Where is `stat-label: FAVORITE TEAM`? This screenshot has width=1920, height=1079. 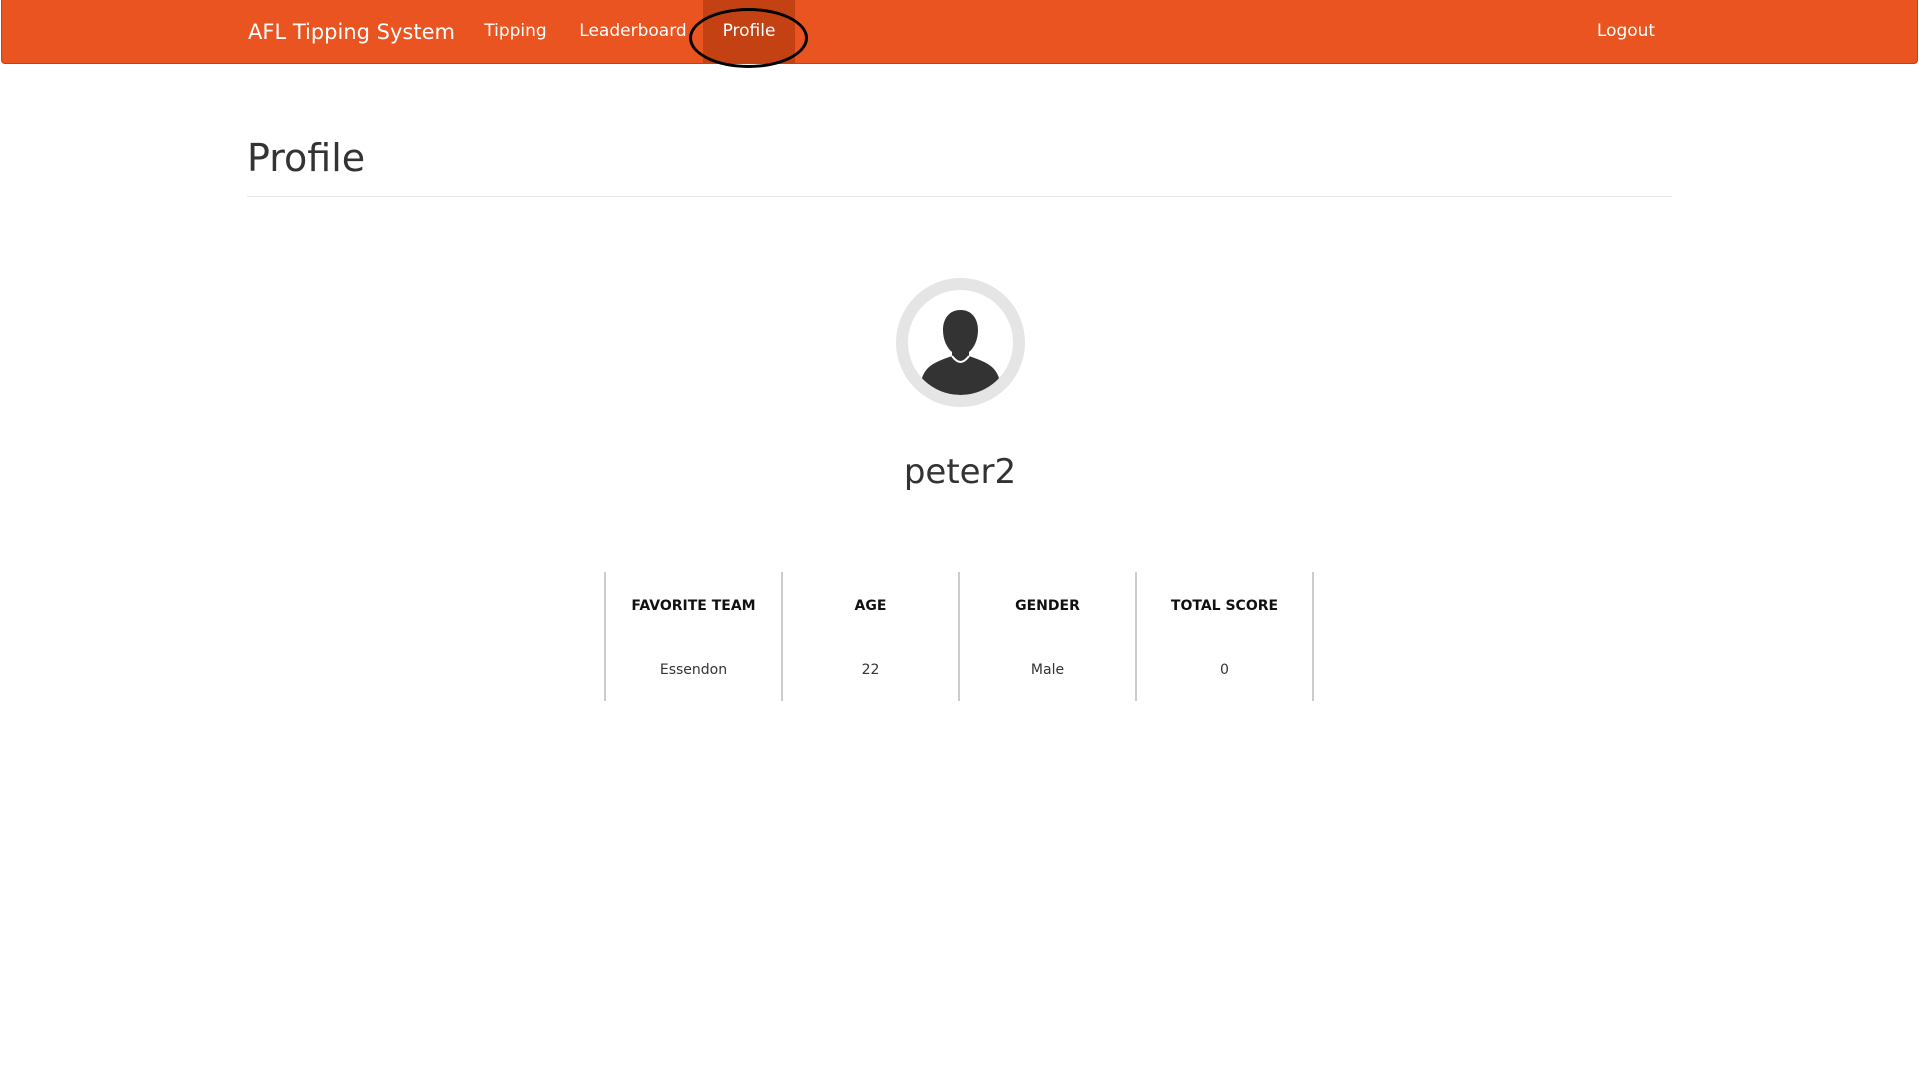
stat-label: FAVORITE TEAM is located at coordinates (693, 606).